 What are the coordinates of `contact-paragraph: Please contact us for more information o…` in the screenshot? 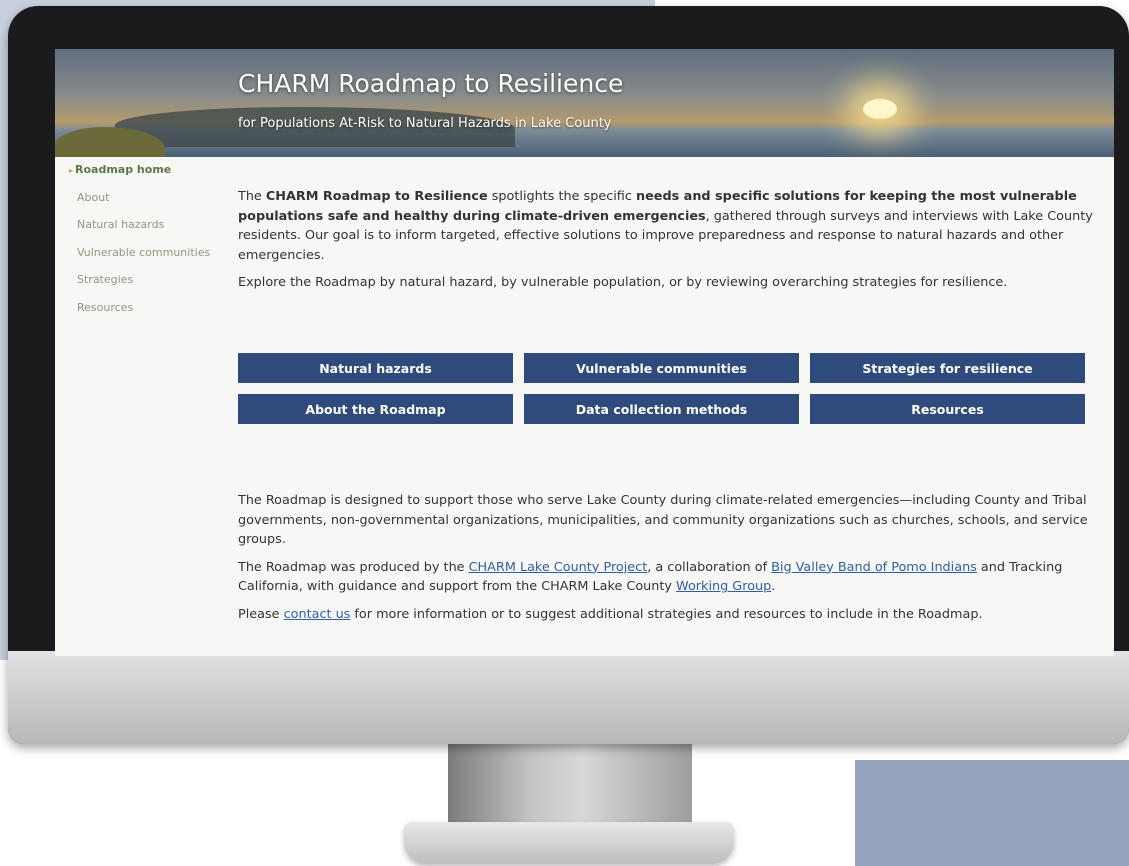 It's located at (668, 615).